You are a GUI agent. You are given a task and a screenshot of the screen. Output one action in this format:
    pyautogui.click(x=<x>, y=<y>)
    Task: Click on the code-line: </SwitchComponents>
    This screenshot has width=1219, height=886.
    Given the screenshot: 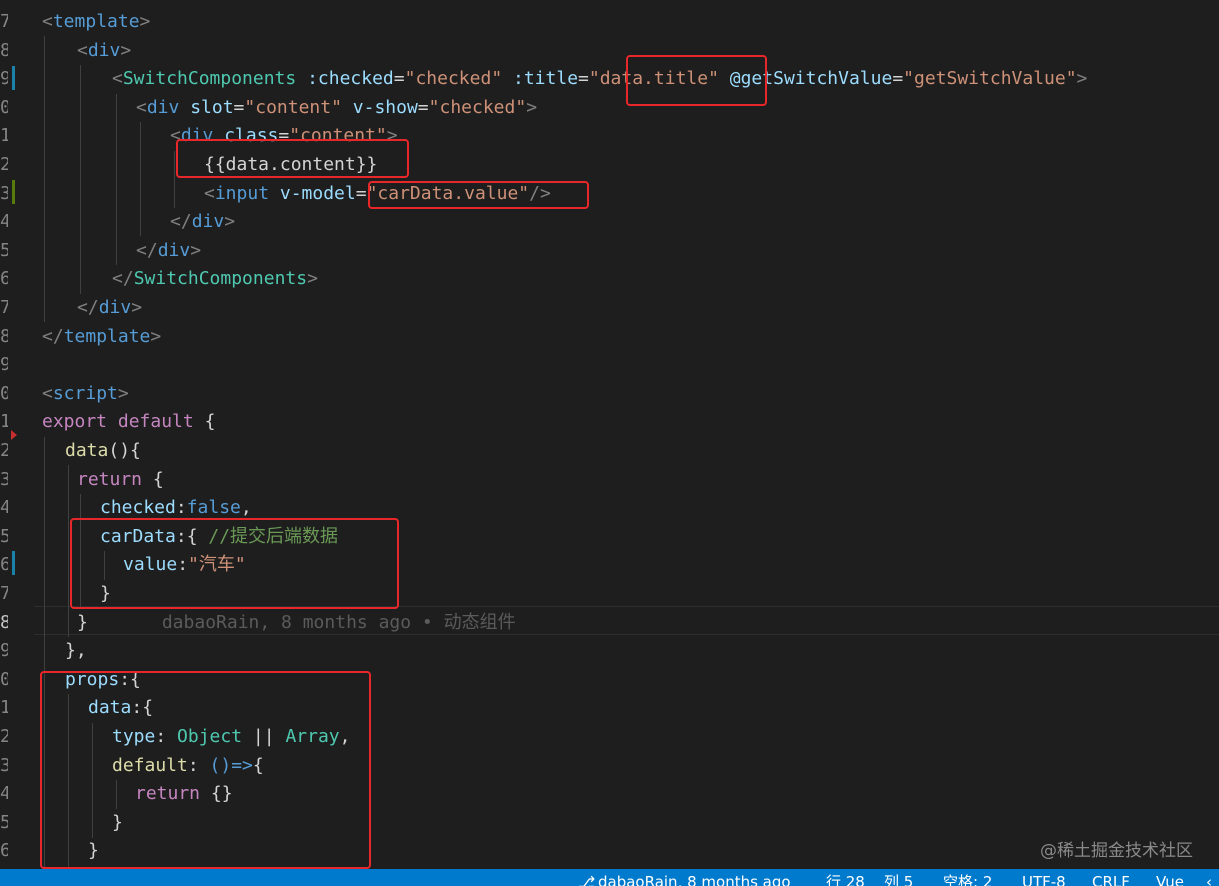 What is the action you would take?
    pyautogui.click(x=215, y=279)
    